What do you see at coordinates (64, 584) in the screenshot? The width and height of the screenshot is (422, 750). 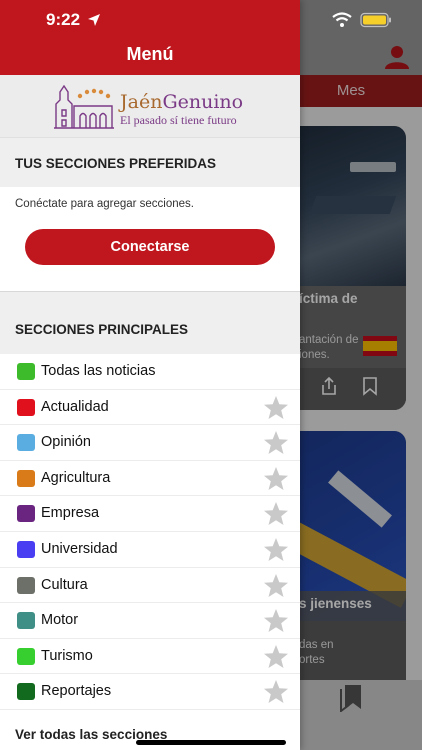 I see `section-label: Cultura` at bounding box center [64, 584].